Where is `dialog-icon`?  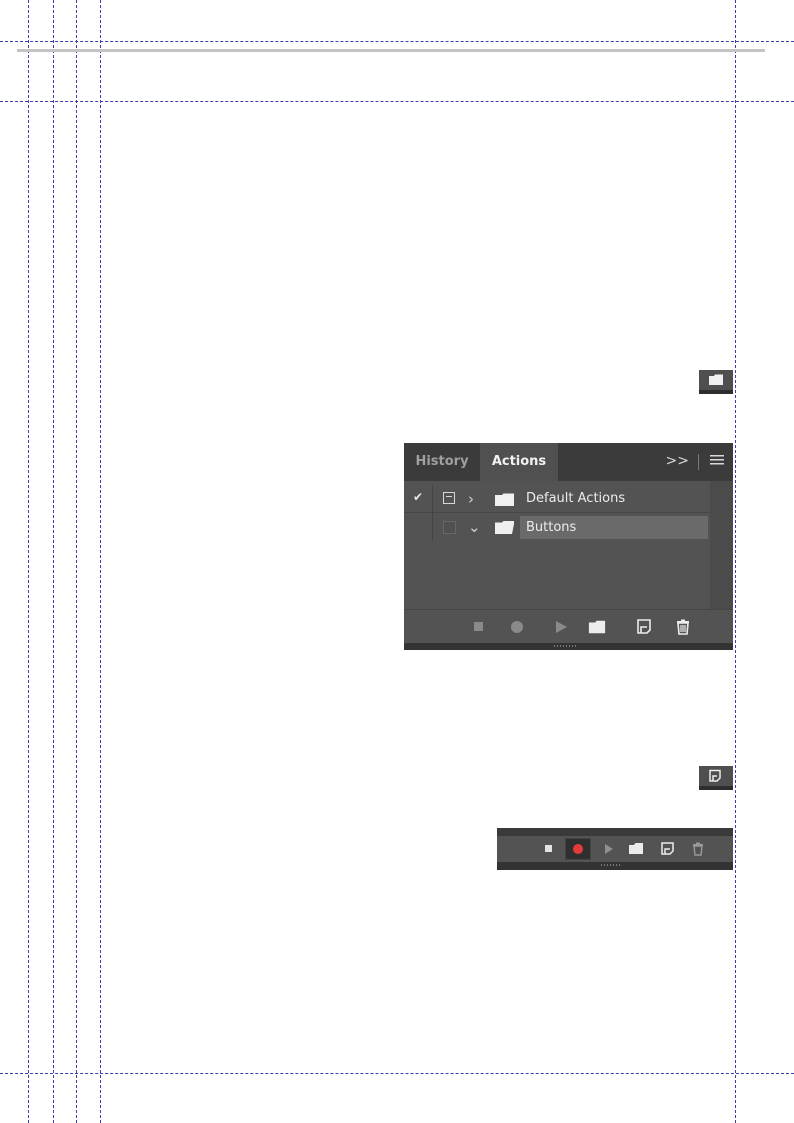 dialog-icon is located at coordinates (449, 498).